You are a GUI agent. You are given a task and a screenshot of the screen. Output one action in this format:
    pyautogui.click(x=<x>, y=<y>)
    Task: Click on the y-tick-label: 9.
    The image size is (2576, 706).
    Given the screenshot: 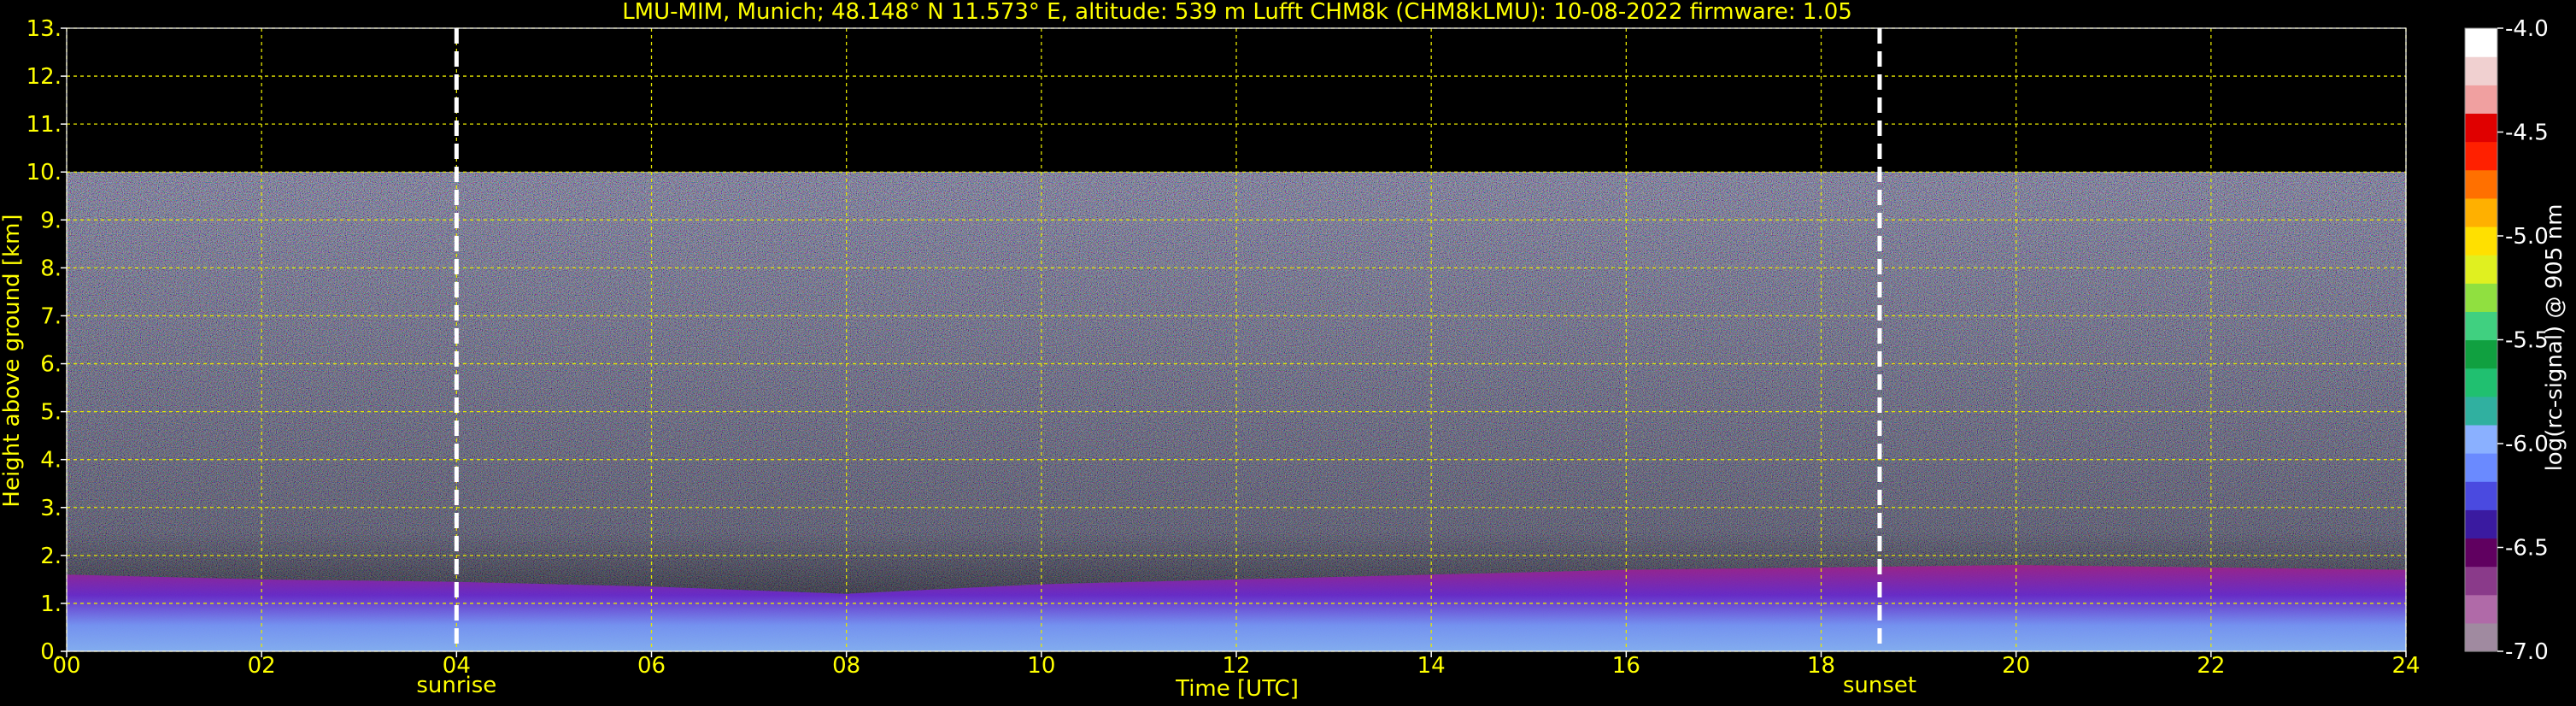 What is the action you would take?
    pyautogui.click(x=51, y=220)
    